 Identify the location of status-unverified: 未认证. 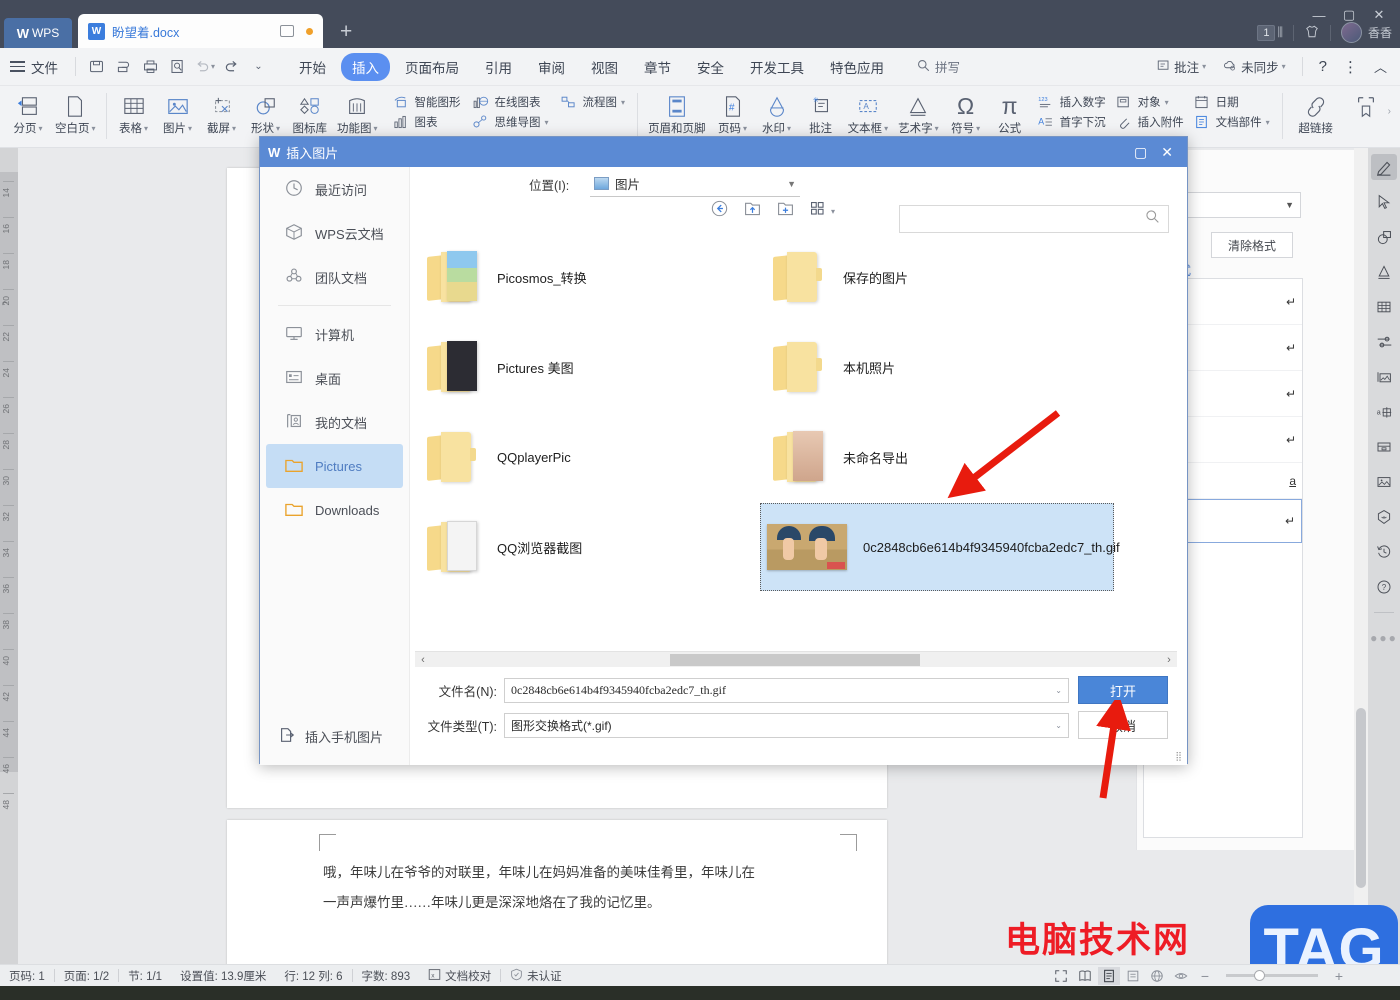
(536, 976).